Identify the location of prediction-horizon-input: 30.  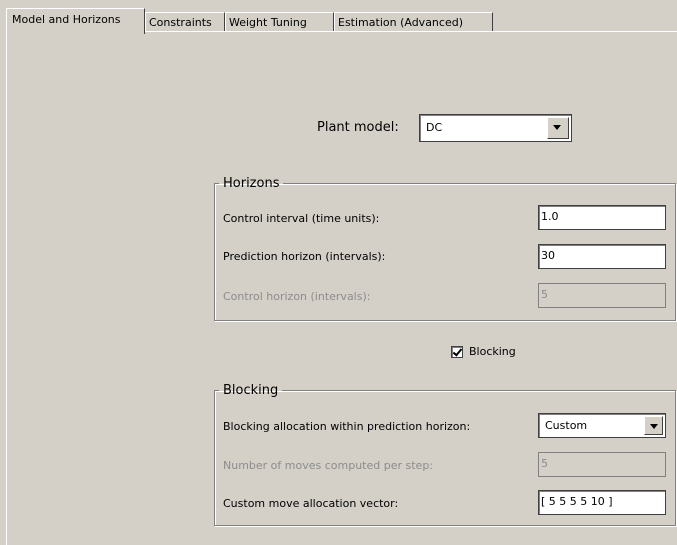
(602, 256).